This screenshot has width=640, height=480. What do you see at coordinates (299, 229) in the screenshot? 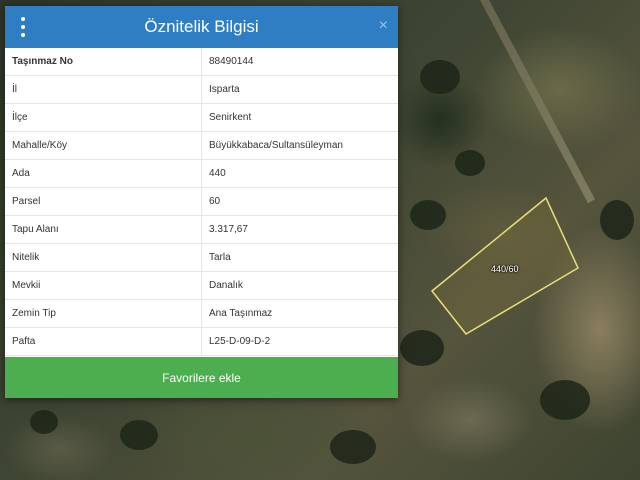
I see `attribute-value: 3.317,67` at bounding box center [299, 229].